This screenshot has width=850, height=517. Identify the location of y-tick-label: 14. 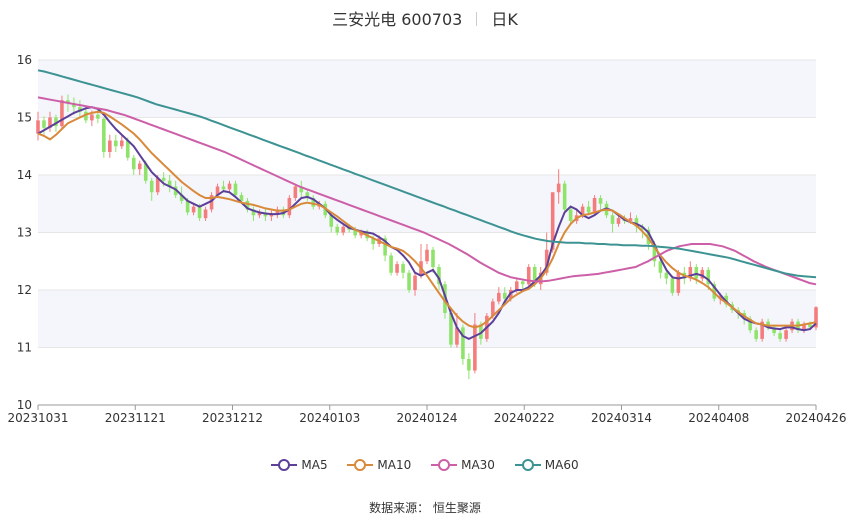
(24, 175).